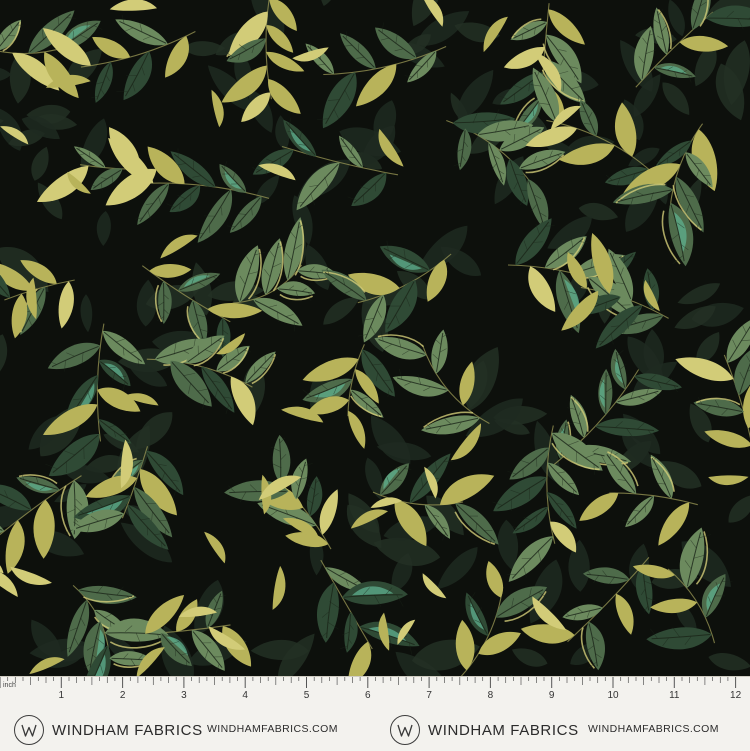 The height and width of the screenshot is (751, 750). What do you see at coordinates (123, 695) in the screenshot?
I see `ruler-number: 2` at bounding box center [123, 695].